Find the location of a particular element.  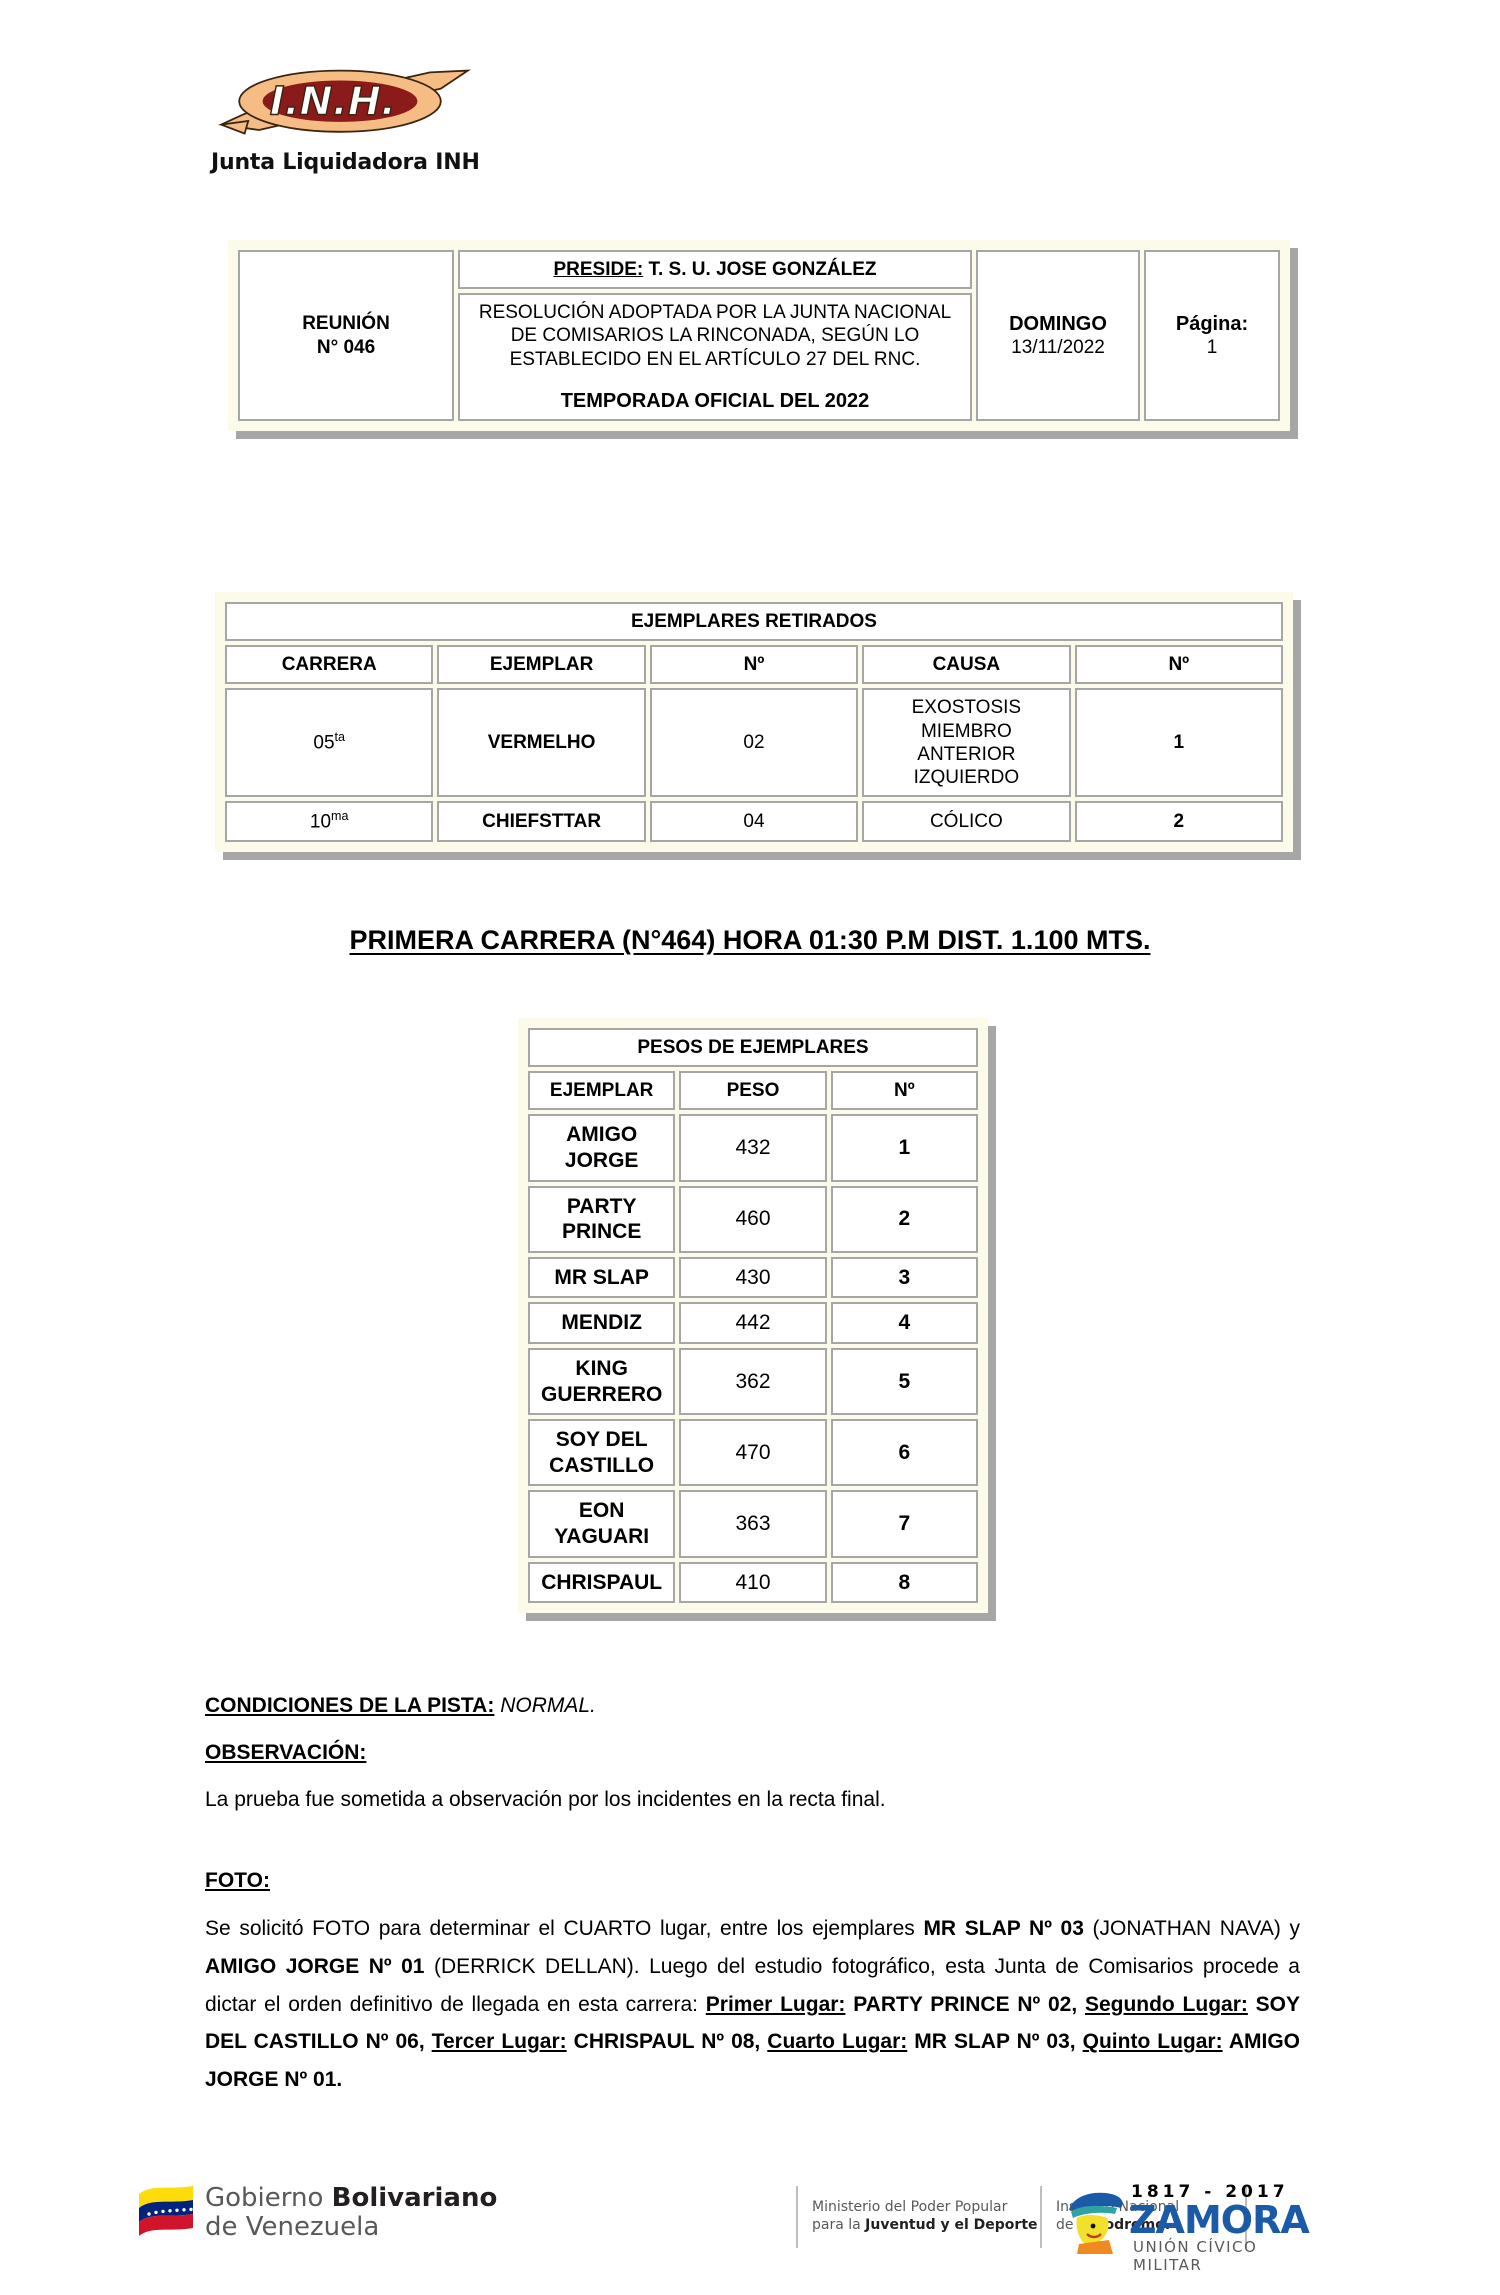

cell-ejemplar: CHRISPAUL is located at coordinates (602, 1582).